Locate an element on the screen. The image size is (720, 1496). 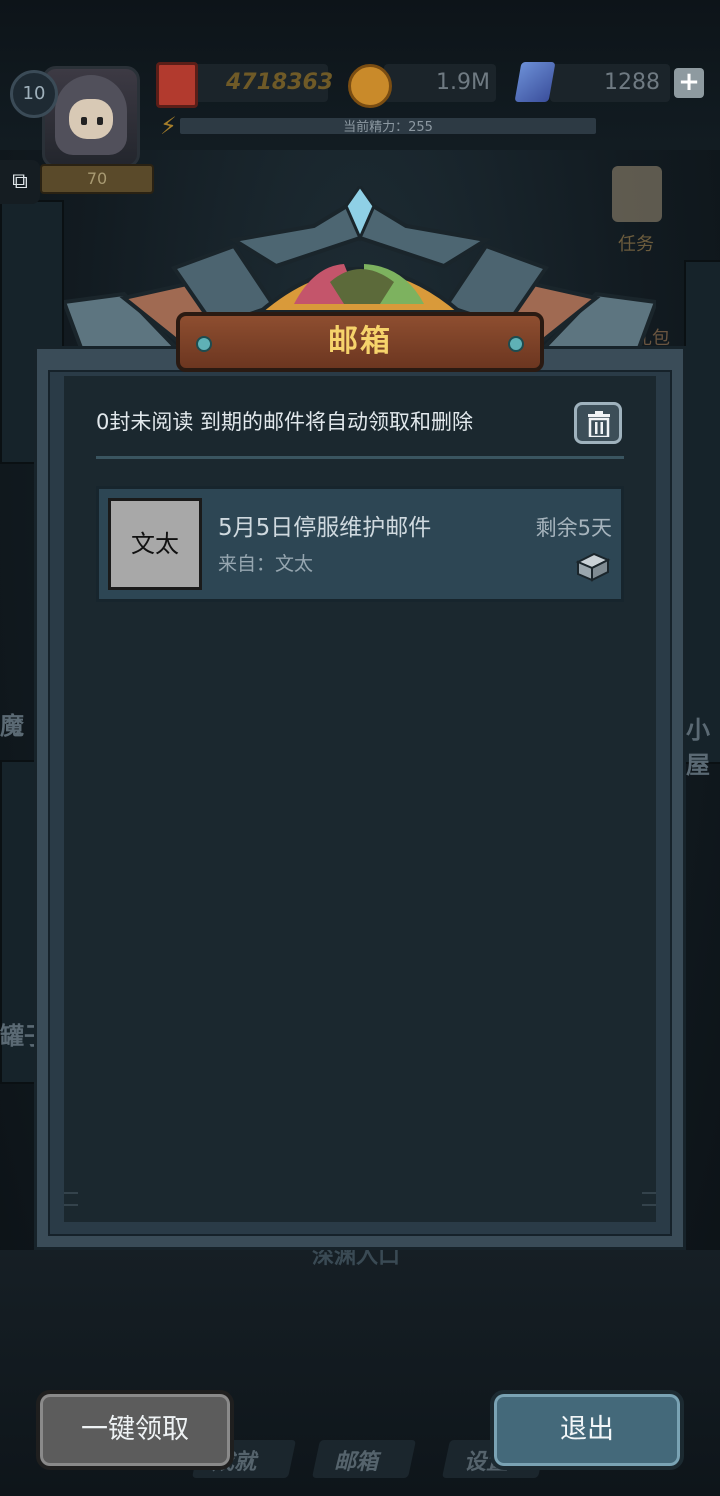
claim-all-button: 一键领取 is located at coordinates (135, 1430).